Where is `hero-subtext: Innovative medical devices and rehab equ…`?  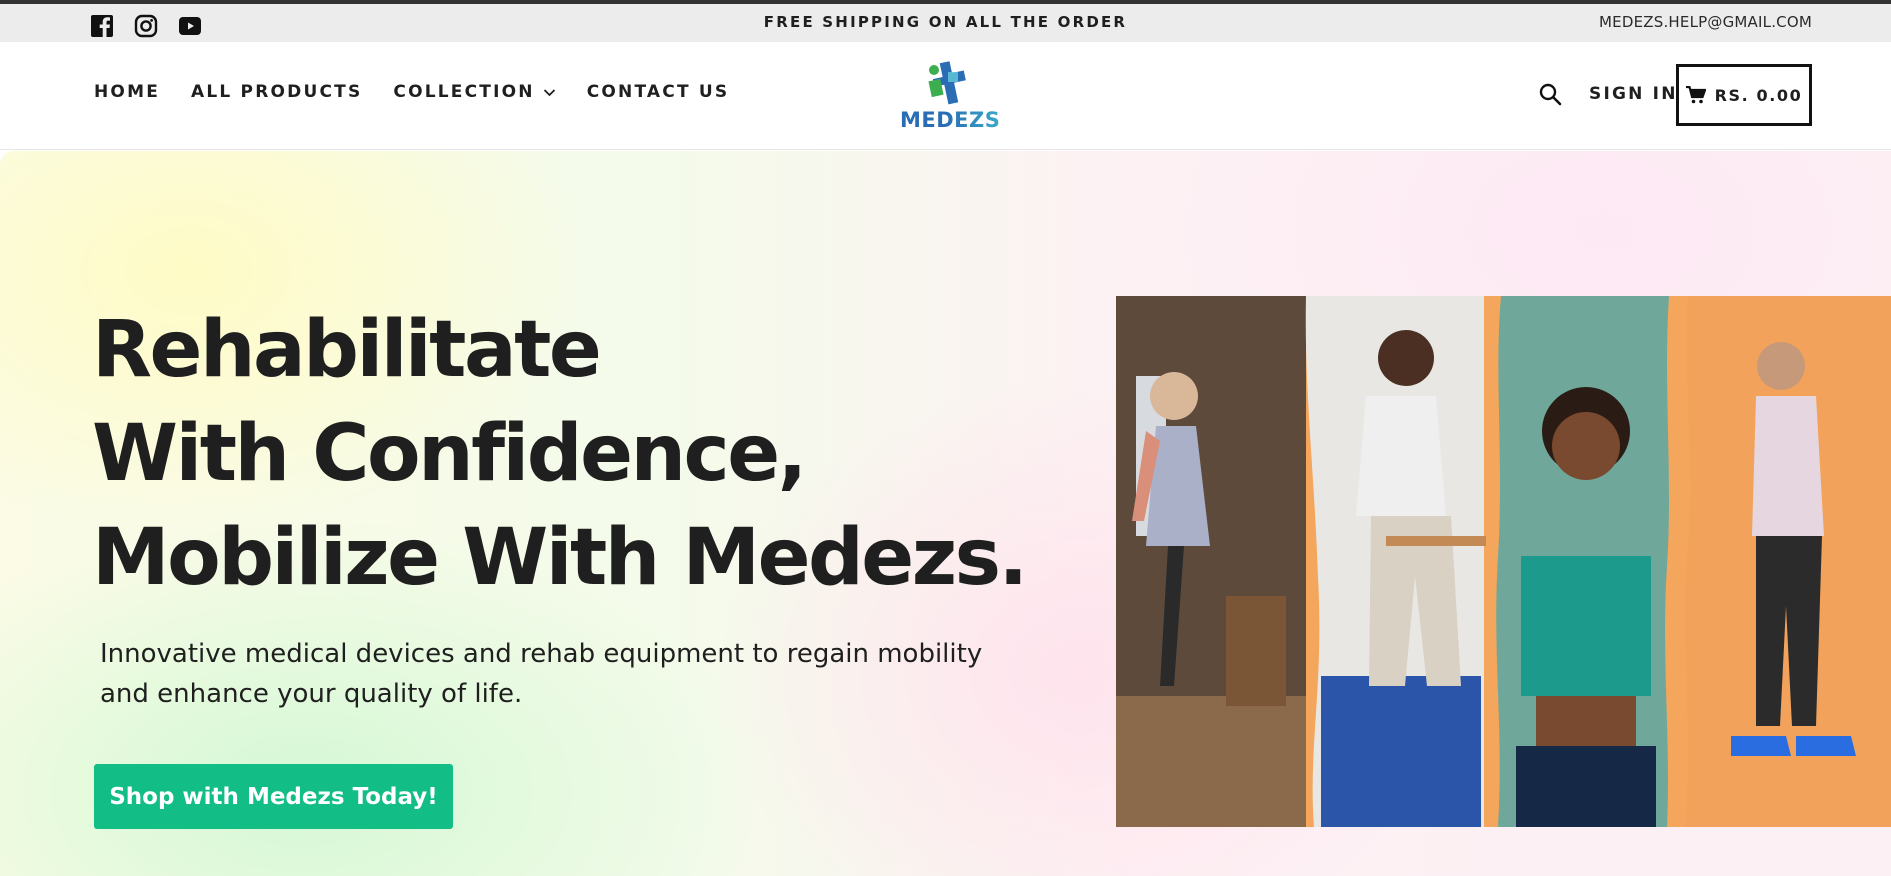
hero-subtext: Innovative medical devices and rehab equ… is located at coordinates (541, 674).